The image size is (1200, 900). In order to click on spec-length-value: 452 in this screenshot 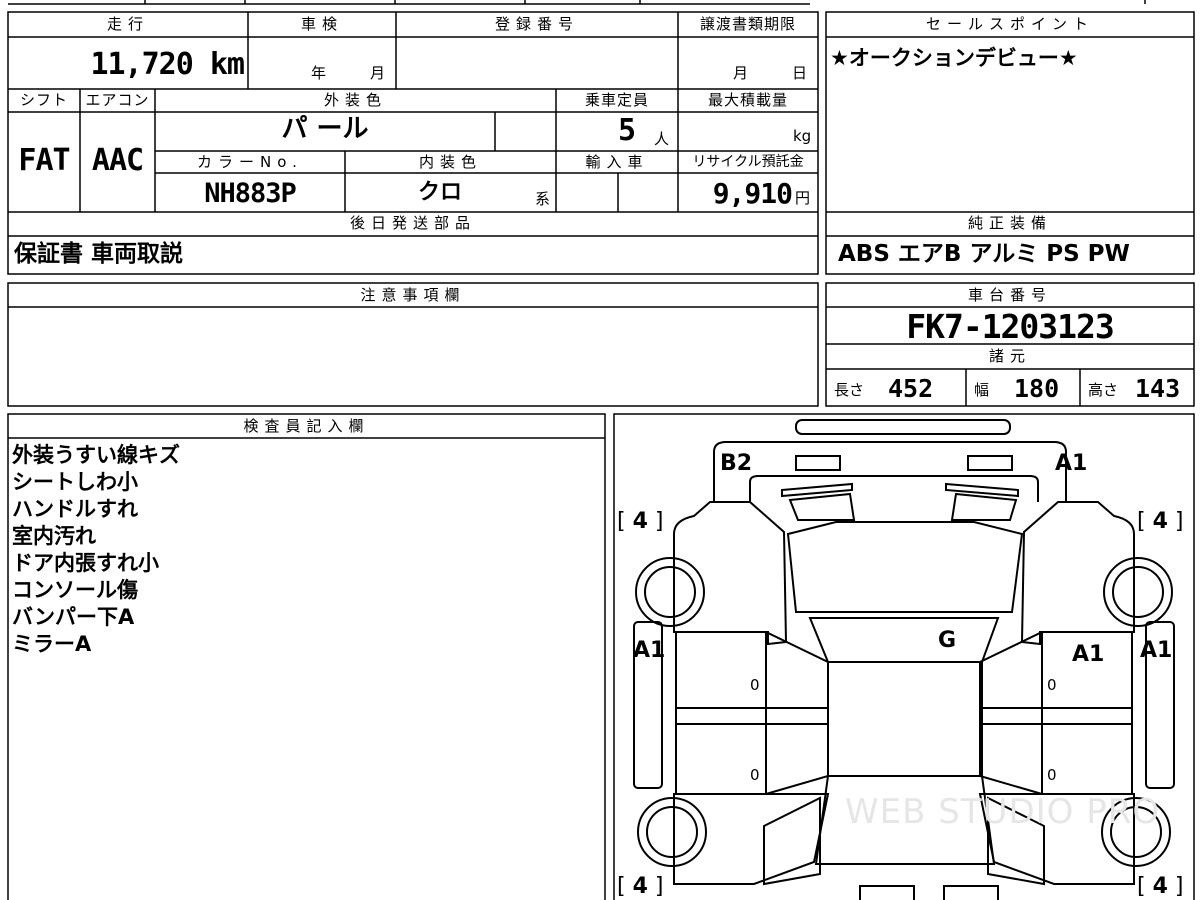, I will do `click(911, 388)`.